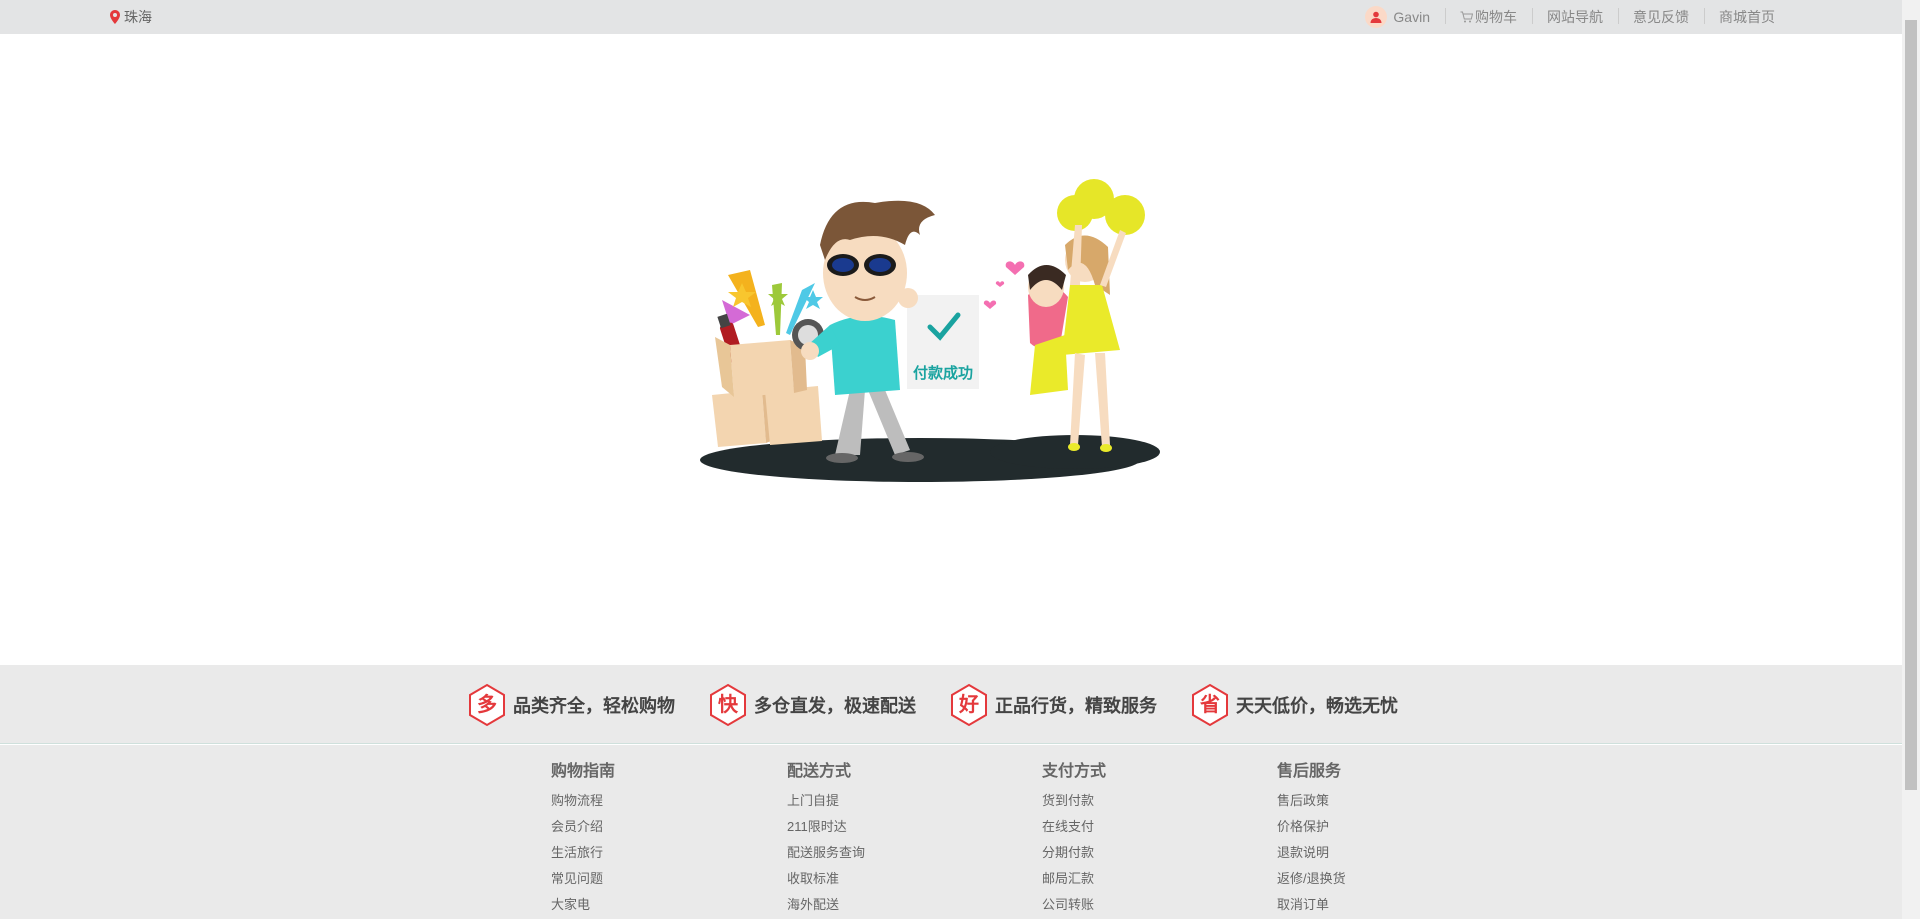 The height and width of the screenshot is (919, 1920). Describe the element at coordinates (1074, 879) in the screenshot. I see `footer-link: 邮局汇款` at that location.